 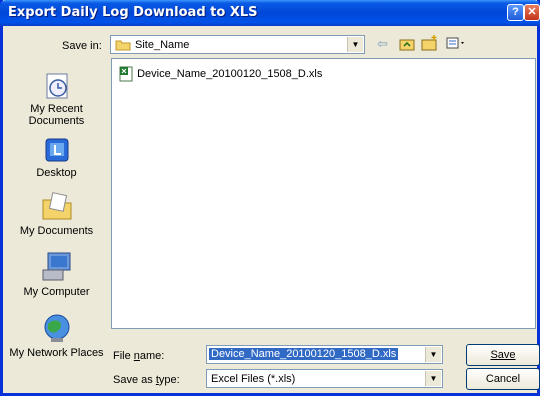 I want to click on place-my-documents: My Documents, so click(x=56, y=213).